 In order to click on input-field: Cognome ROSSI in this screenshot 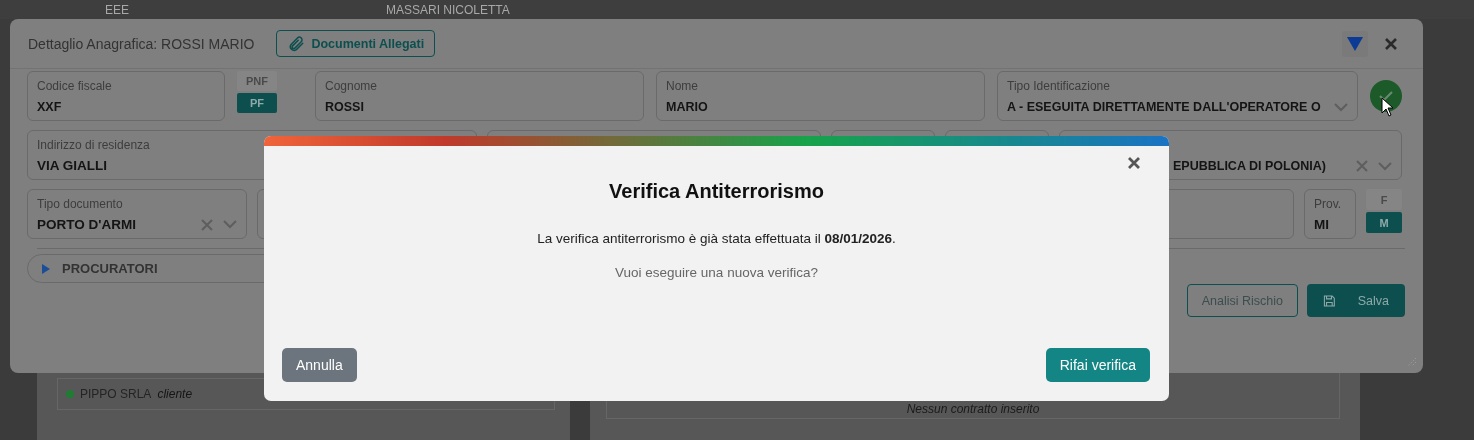, I will do `click(479, 96)`.